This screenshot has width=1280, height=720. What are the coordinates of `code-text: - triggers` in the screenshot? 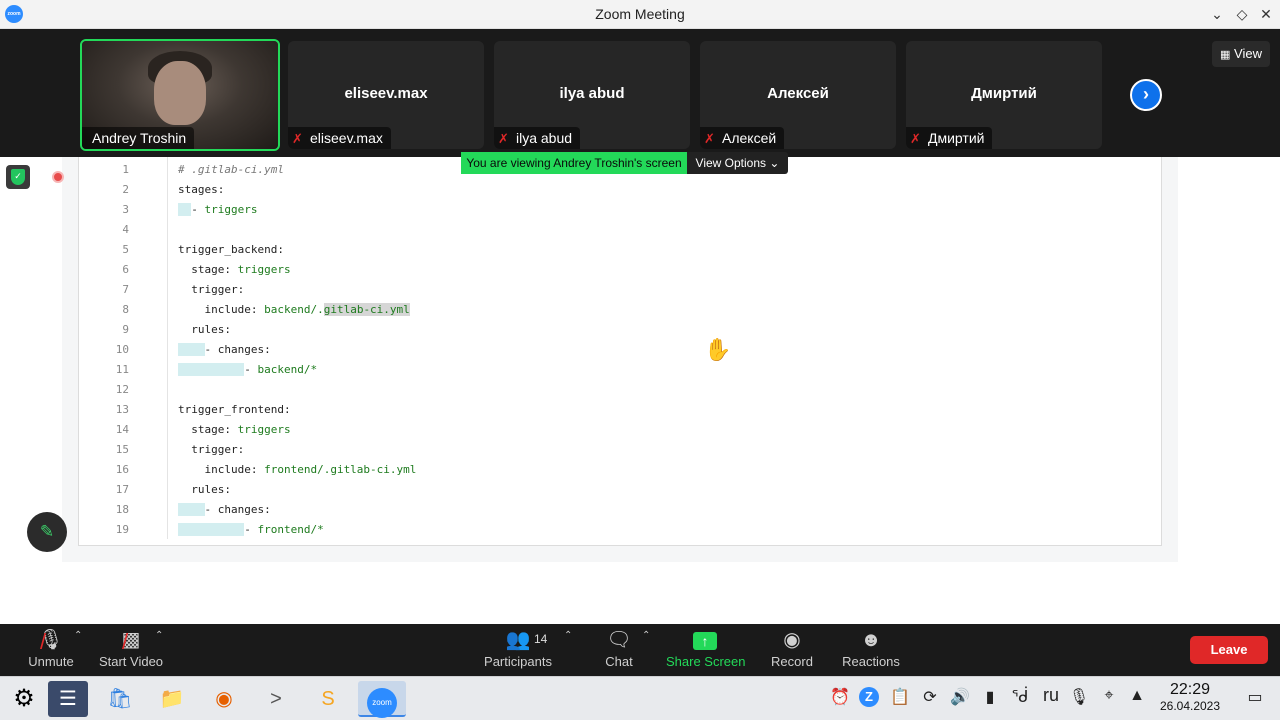 It's located at (217, 210).